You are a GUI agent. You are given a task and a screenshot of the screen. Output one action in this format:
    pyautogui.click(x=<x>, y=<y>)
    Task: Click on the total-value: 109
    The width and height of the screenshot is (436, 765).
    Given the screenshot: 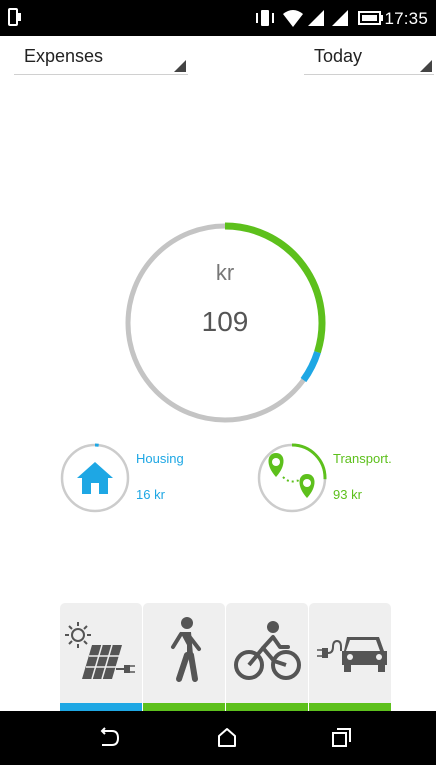 What is the action you would take?
    pyautogui.click(x=225, y=321)
    